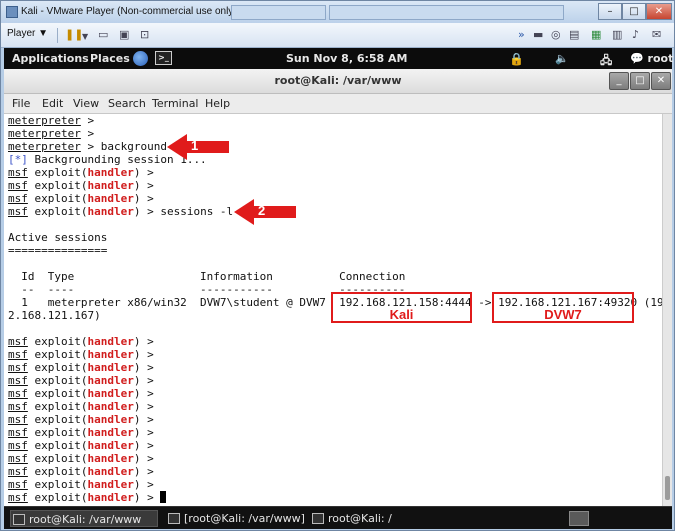 The image size is (675, 531). What do you see at coordinates (85, 37) in the screenshot?
I see `chevron-down-icon: ▼` at bounding box center [85, 37].